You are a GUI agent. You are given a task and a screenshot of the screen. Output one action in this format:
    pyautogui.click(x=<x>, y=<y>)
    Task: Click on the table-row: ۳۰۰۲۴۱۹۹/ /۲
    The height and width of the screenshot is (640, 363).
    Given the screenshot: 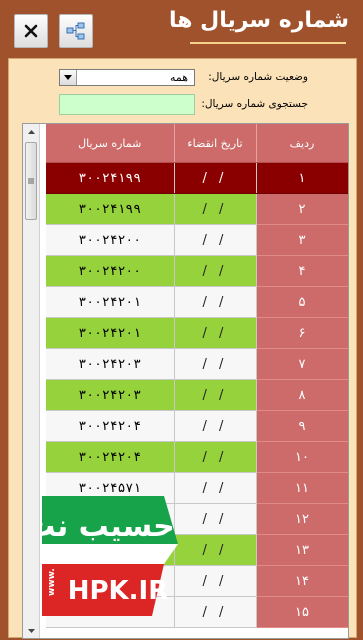 What is the action you would take?
    pyautogui.click(x=197, y=209)
    